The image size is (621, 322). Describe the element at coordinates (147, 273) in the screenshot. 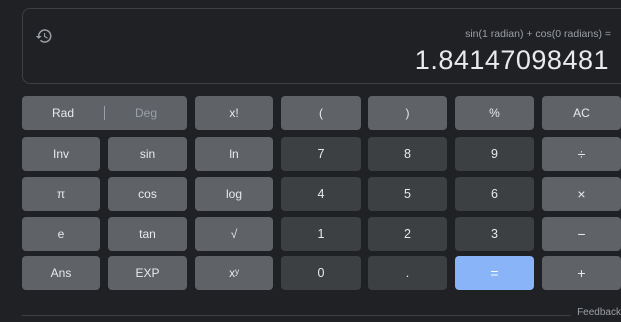

I see `exp-button: EXP` at that location.